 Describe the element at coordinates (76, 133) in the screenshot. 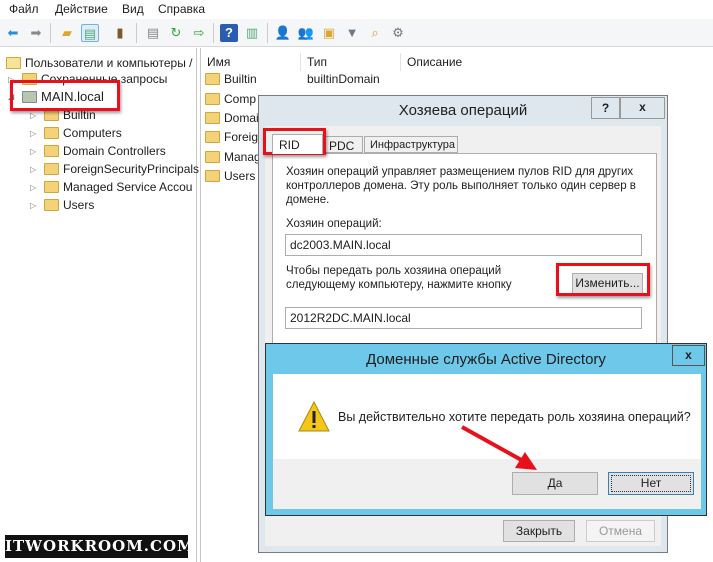

I see `tree-item-computers: ▷ Computers` at that location.